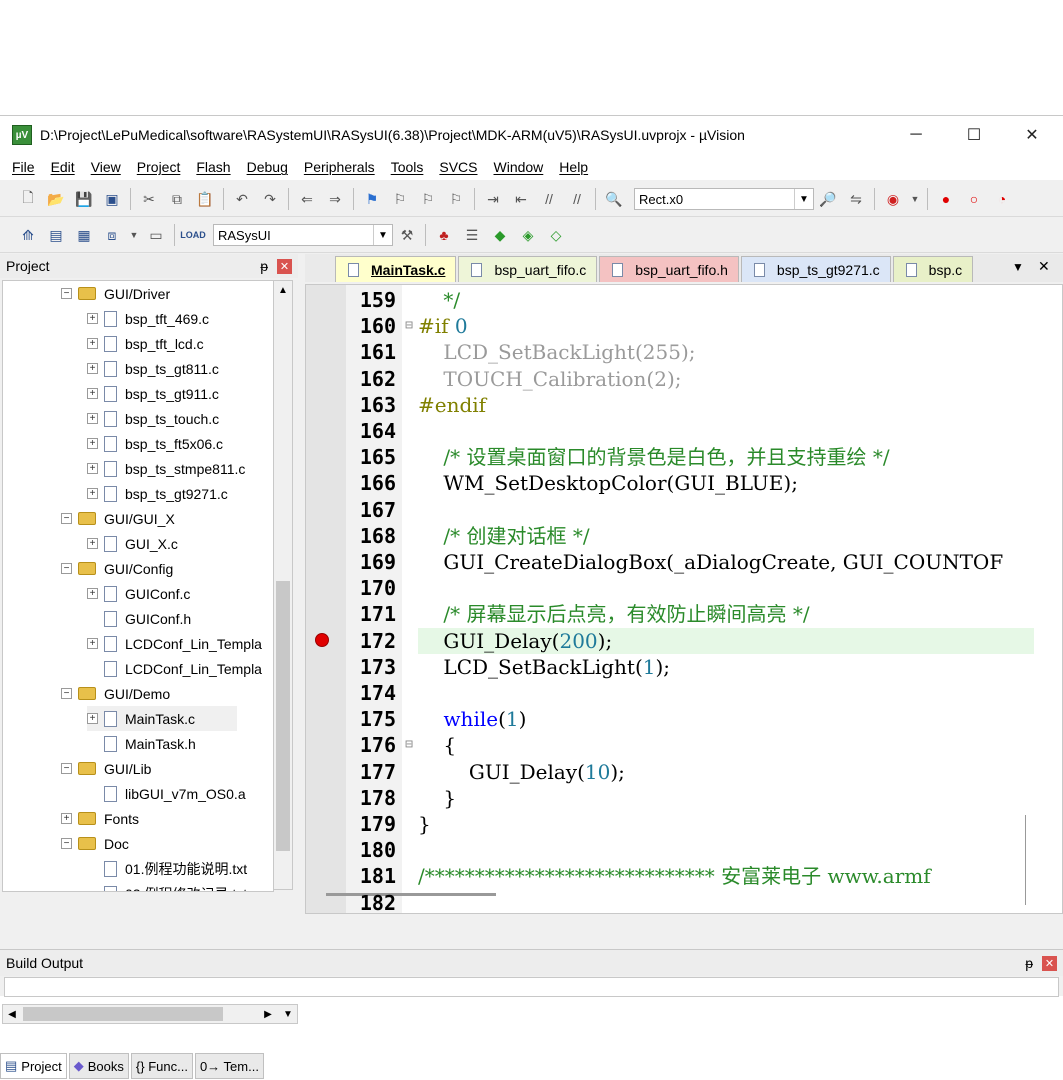 The height and width of the screenshot is (1080, 1063). Describe the element at coordinates (493, 199) in the screenshot. I see `indent-icon: ⇥` at that location.